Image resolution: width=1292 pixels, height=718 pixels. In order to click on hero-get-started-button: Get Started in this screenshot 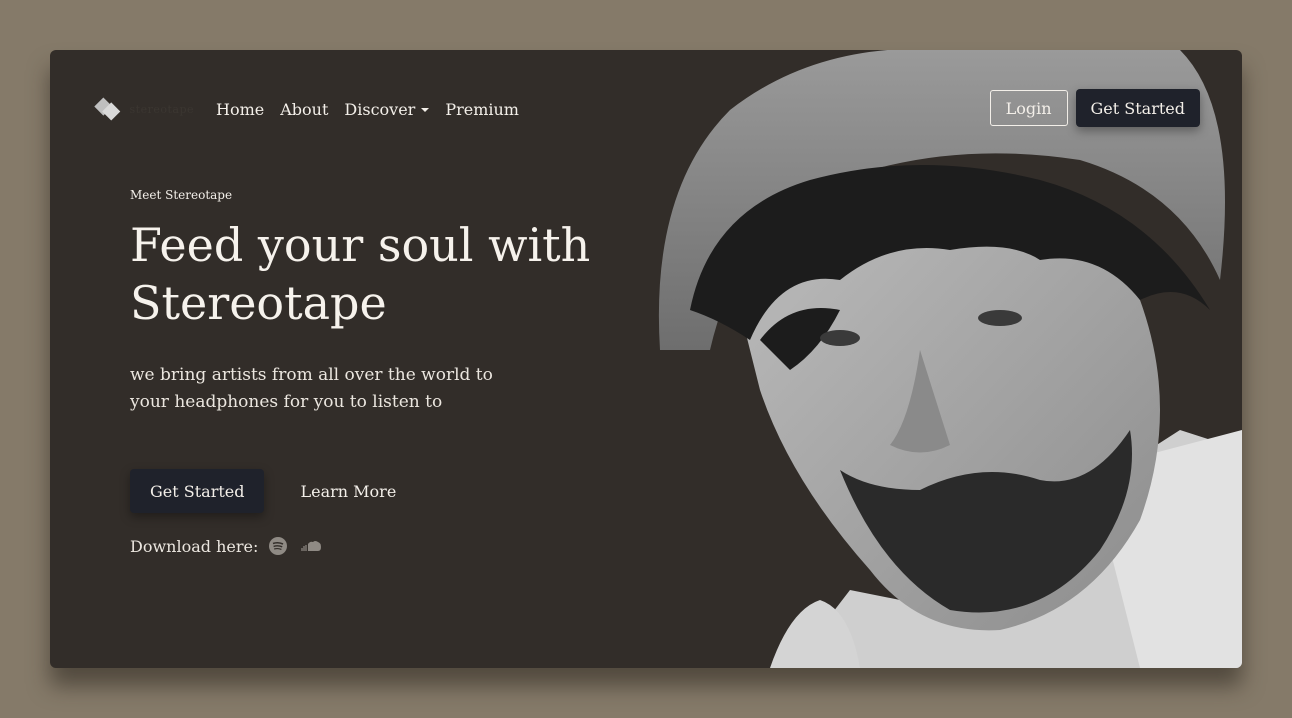, I will do `click(197, 491)`.